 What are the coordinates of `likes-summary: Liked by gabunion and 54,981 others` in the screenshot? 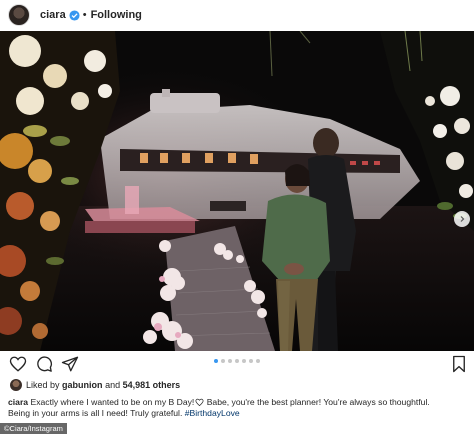 It's located at (95, 385).